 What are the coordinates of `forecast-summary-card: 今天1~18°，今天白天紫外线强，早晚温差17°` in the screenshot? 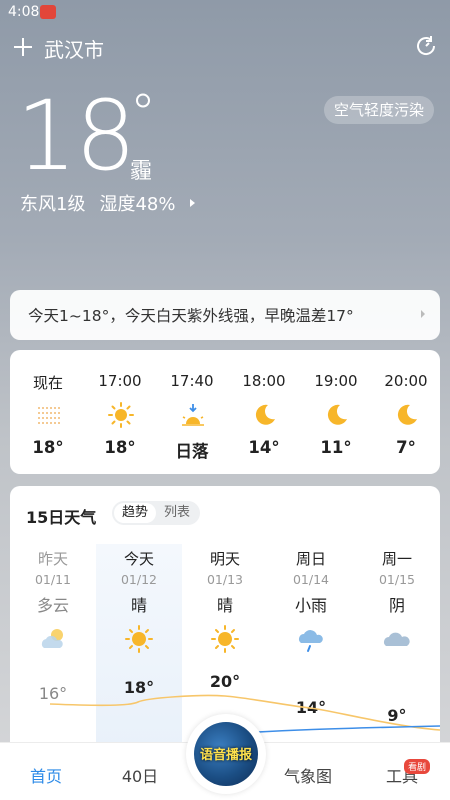 It's located at (225, 315).